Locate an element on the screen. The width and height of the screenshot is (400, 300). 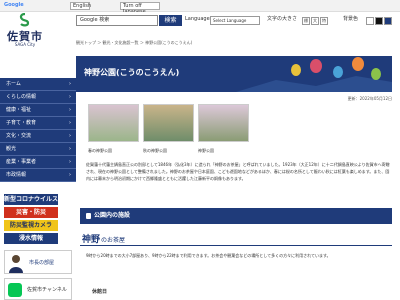
color-white-button is located at coordinates (370, 21).